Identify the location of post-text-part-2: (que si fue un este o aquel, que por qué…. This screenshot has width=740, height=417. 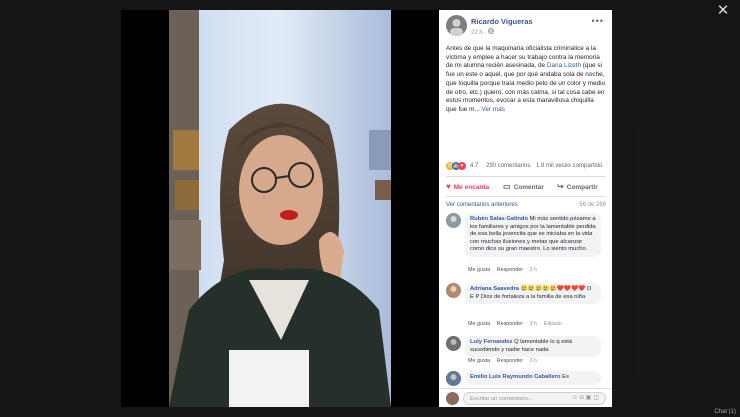
(526, 87).